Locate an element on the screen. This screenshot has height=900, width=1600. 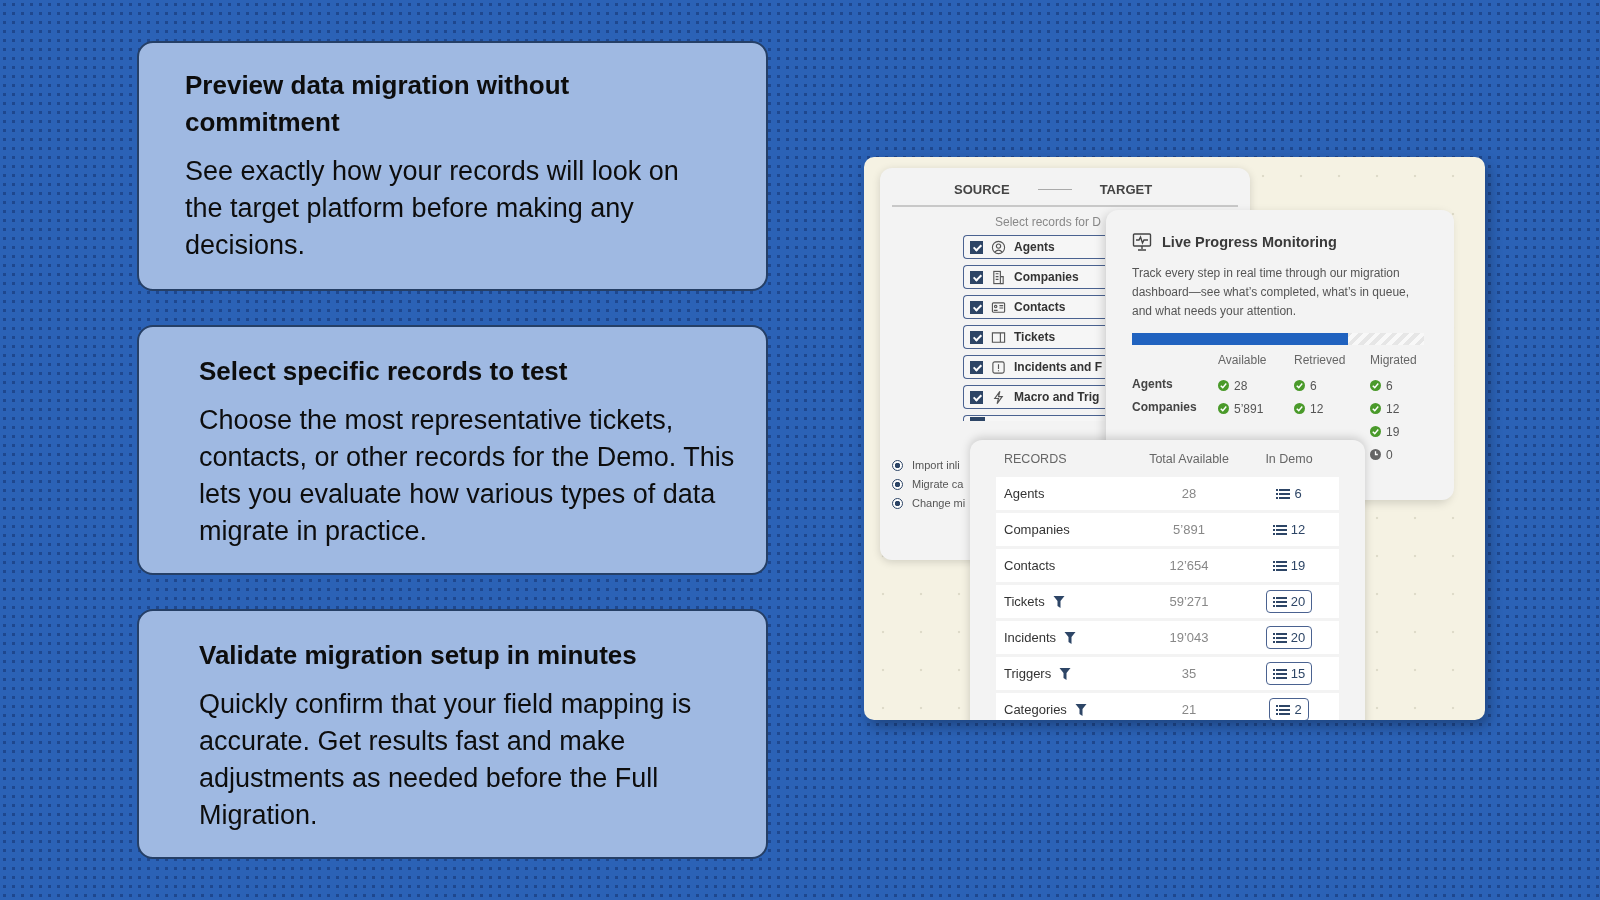
demo-count: 12 is located at coordinates (1289, 529).